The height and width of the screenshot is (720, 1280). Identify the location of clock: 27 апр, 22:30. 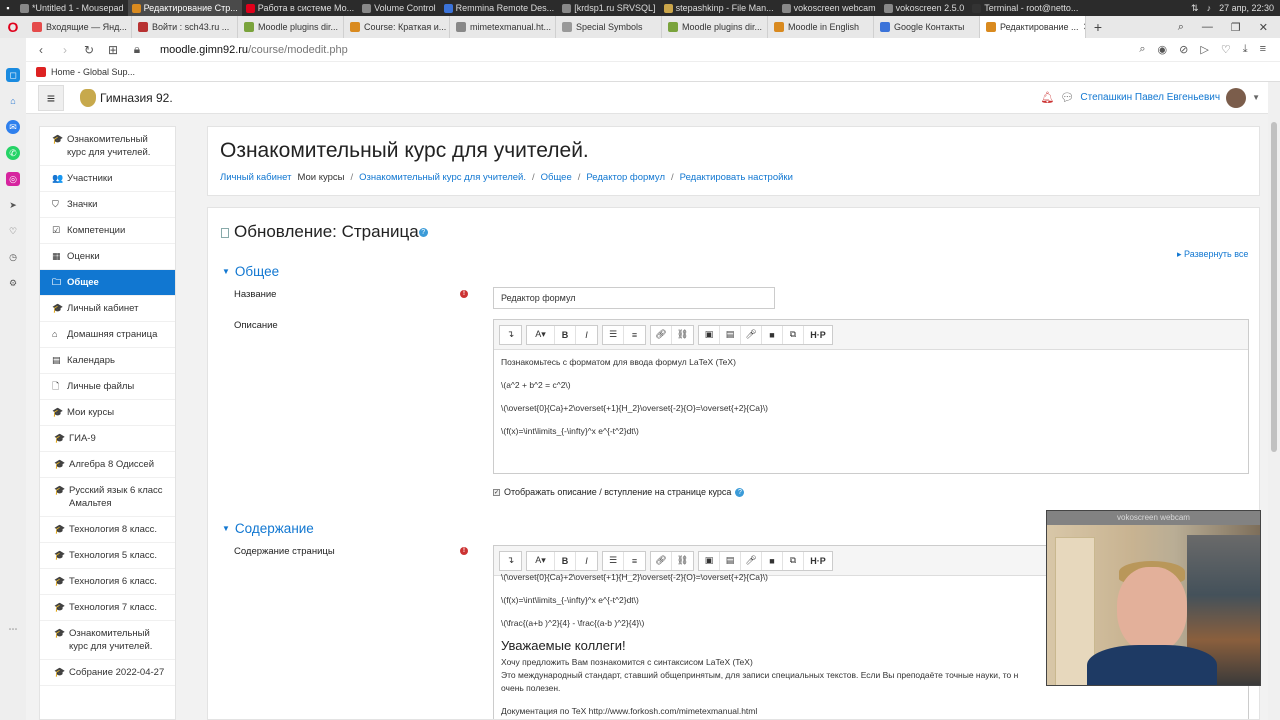
(1246, 8).